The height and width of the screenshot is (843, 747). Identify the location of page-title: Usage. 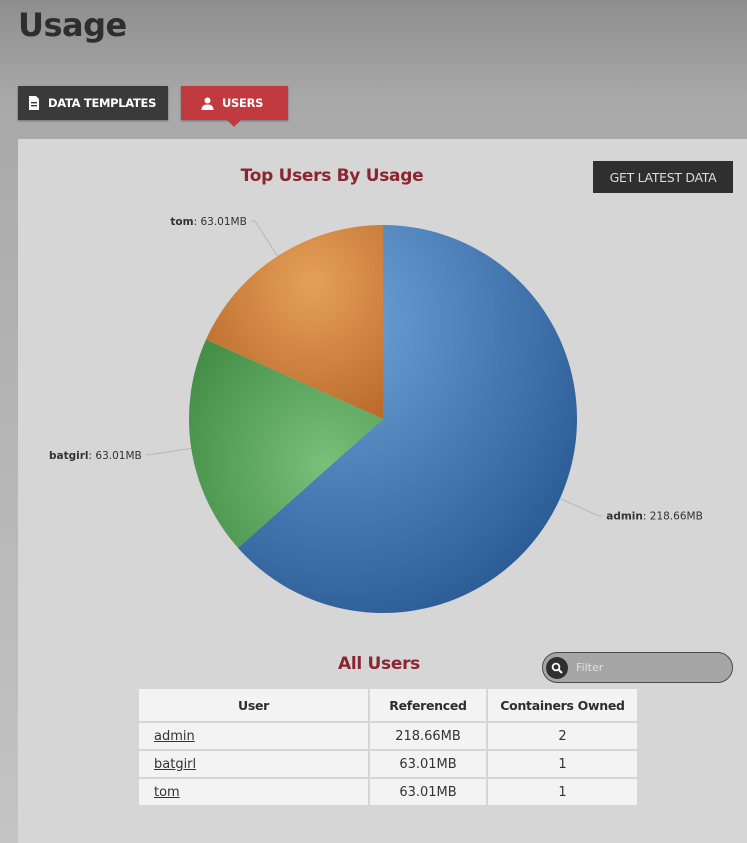
(72, 25).